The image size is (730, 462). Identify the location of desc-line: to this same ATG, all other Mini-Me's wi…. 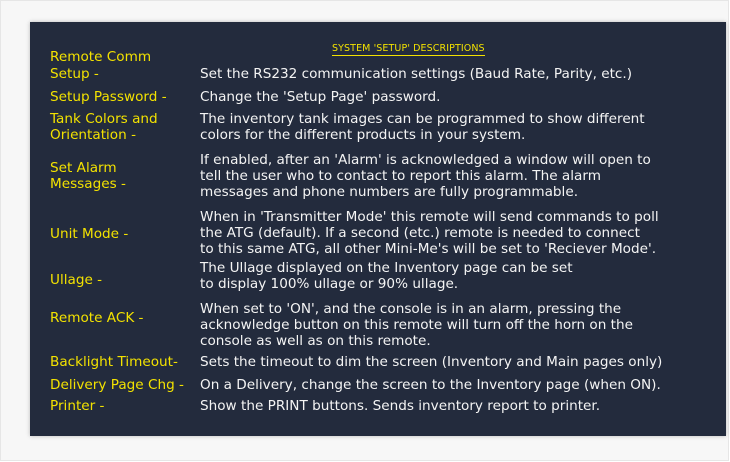
(428, 249).